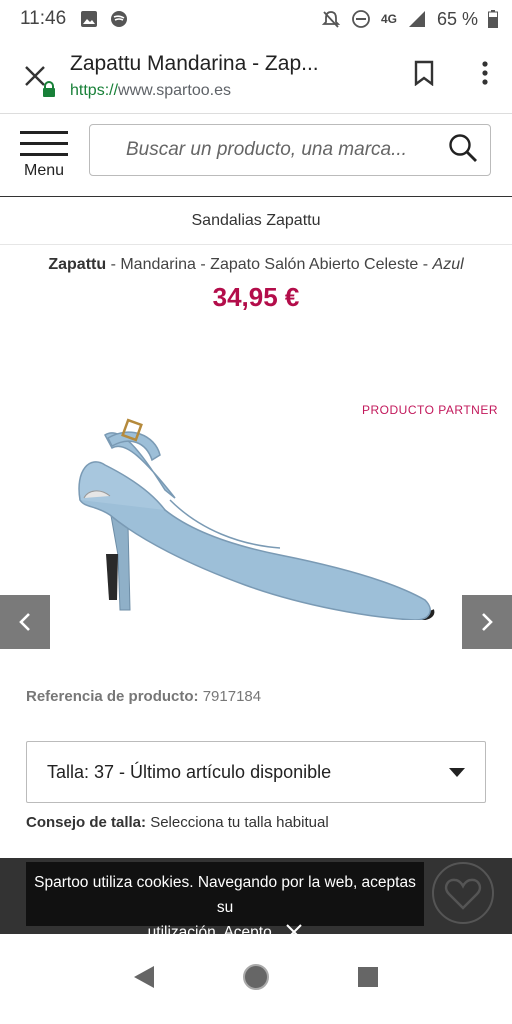  I want to click on breadcrumb: Sandalias Zapattu, so click(256, 221).